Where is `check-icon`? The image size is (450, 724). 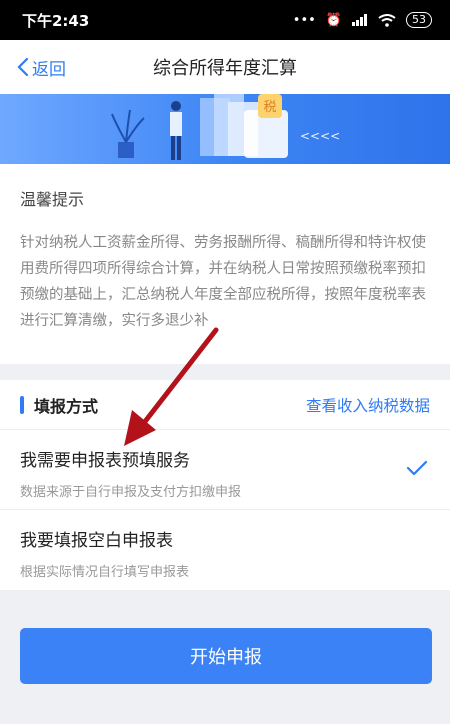
check-icon is located at coordinates (417, 468).